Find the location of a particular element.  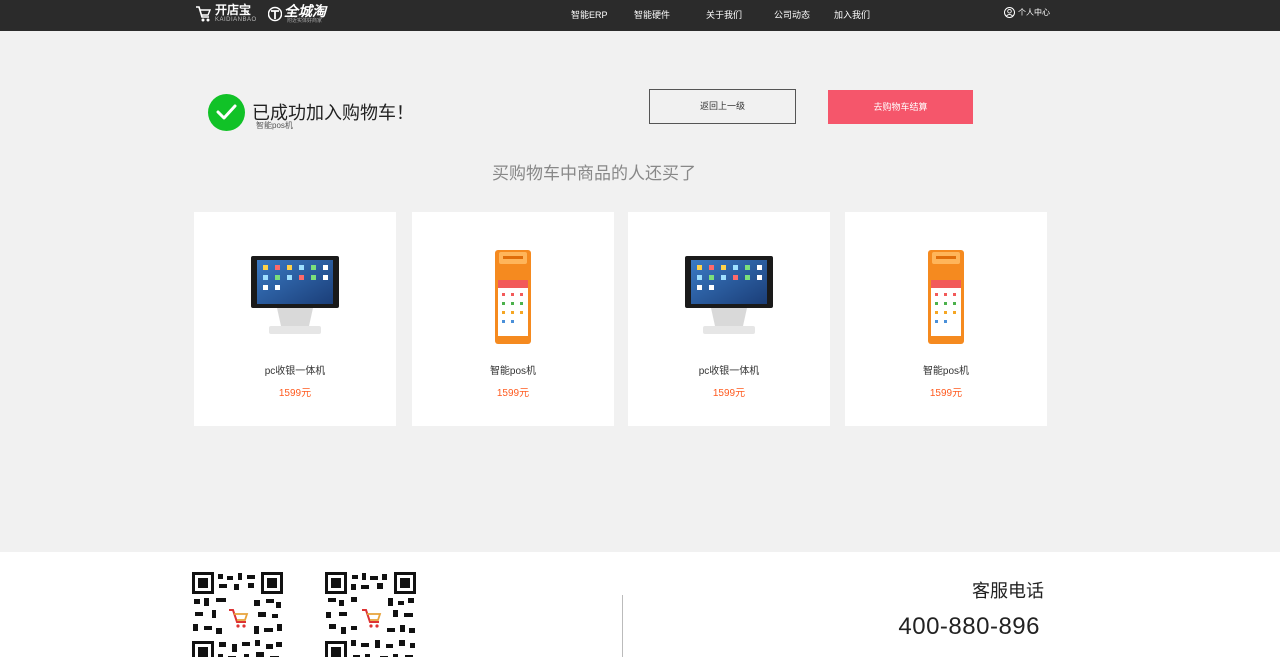

nav-item-join: 加入我们 is located at coordinates (852, 14).